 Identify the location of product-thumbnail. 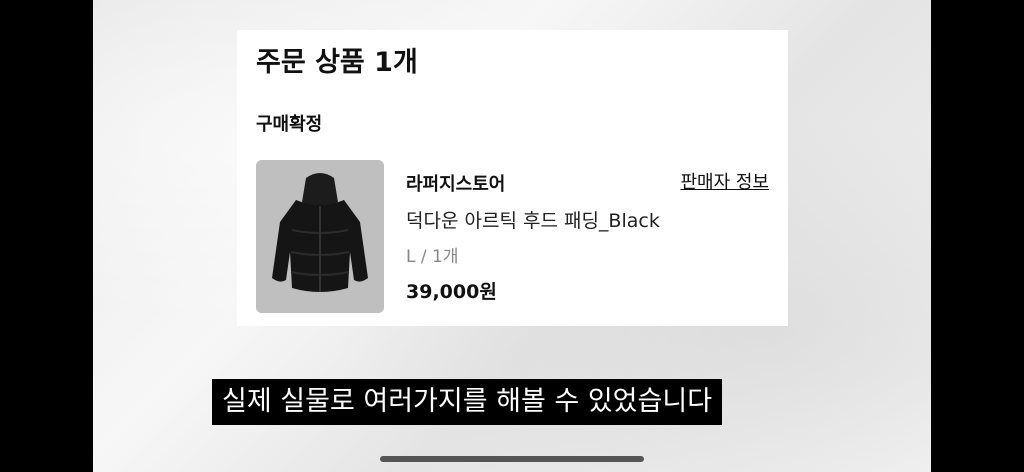
(320, 236).